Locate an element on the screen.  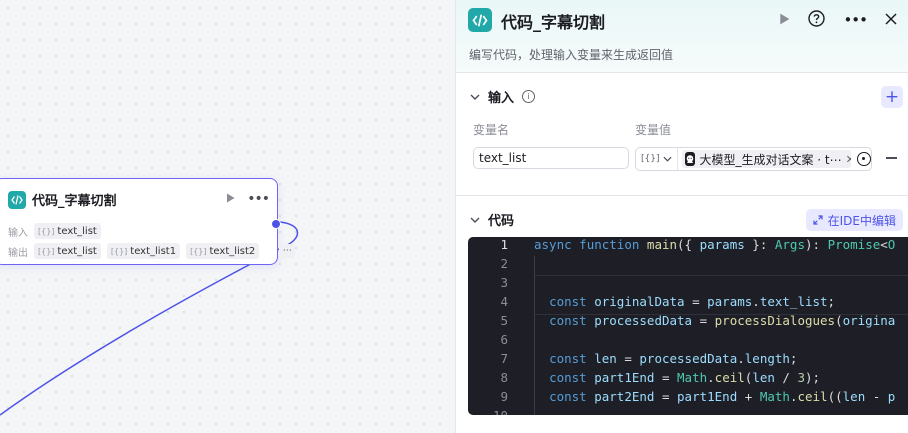
output-chip: [{}] text_list2 is located at coordinates (223, 251).